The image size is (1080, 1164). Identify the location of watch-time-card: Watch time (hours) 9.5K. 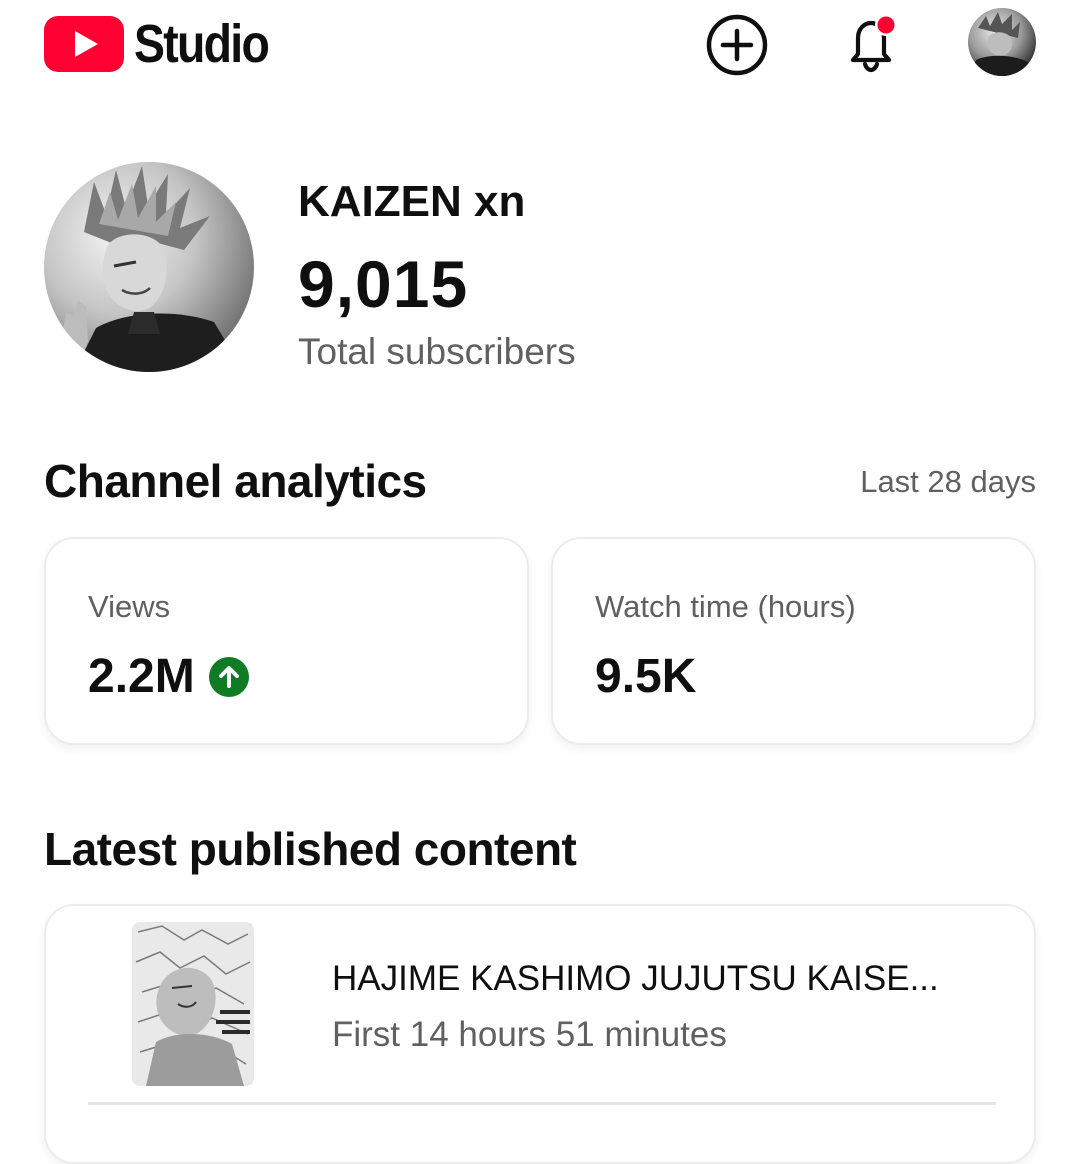
(793, 641).